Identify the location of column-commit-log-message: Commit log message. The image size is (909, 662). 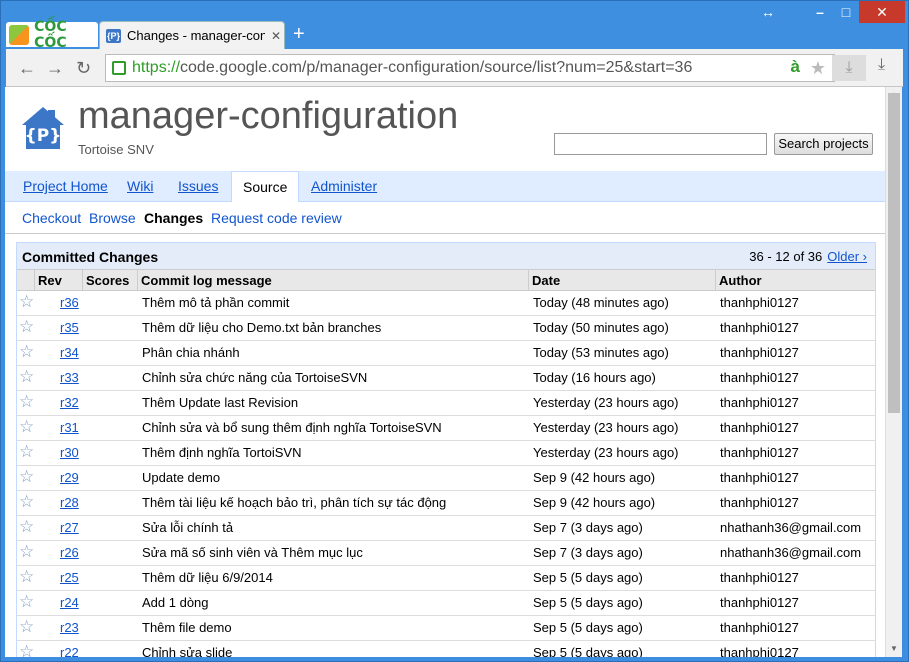
(332, 280).